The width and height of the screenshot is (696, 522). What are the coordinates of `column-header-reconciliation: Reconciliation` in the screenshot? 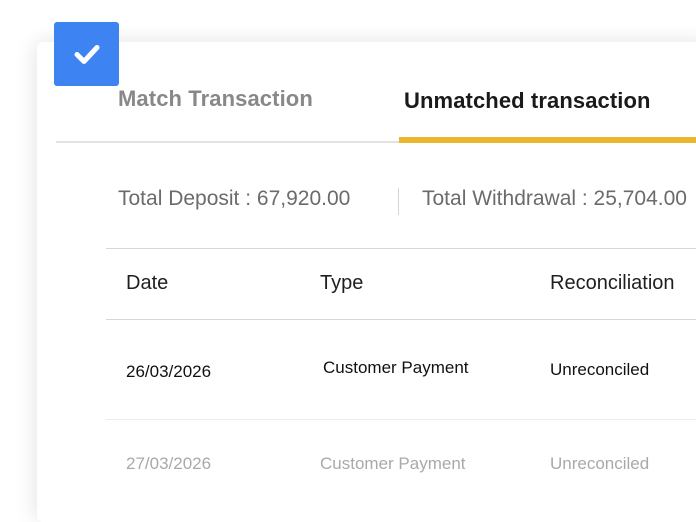 It's located at (612, 283).